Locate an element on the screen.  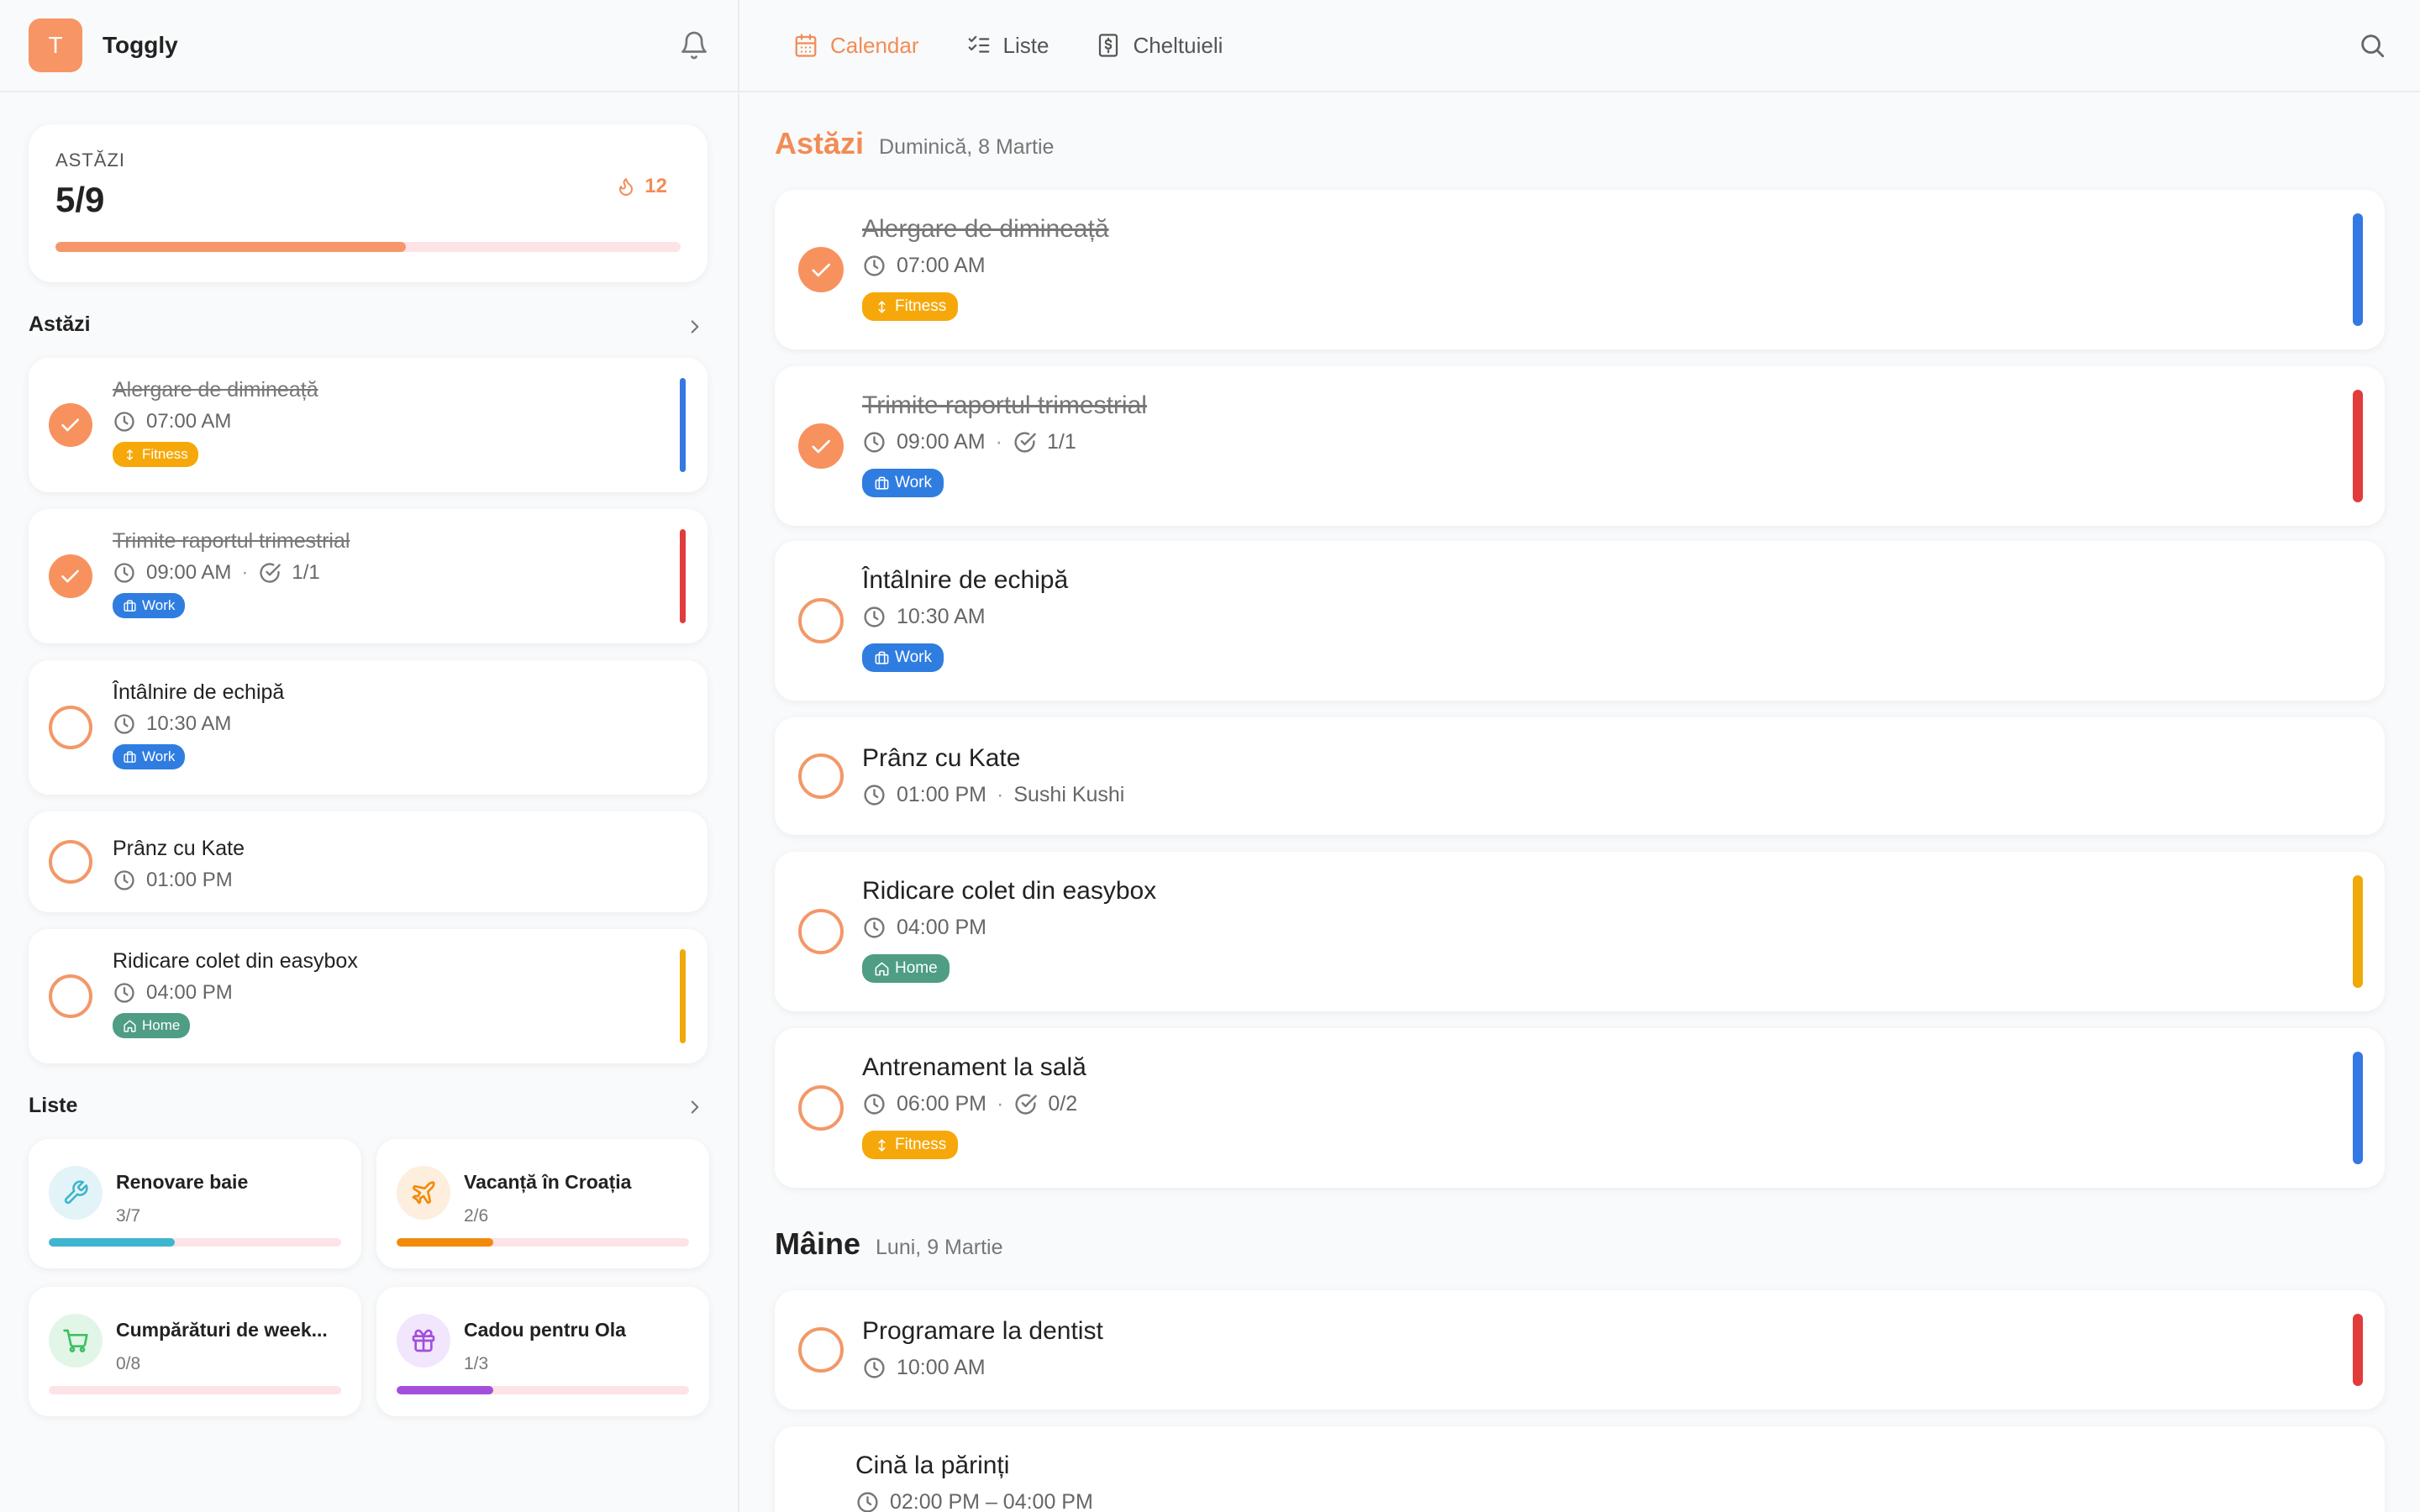
dumbbell-icon is located at coordinates (130, 454).